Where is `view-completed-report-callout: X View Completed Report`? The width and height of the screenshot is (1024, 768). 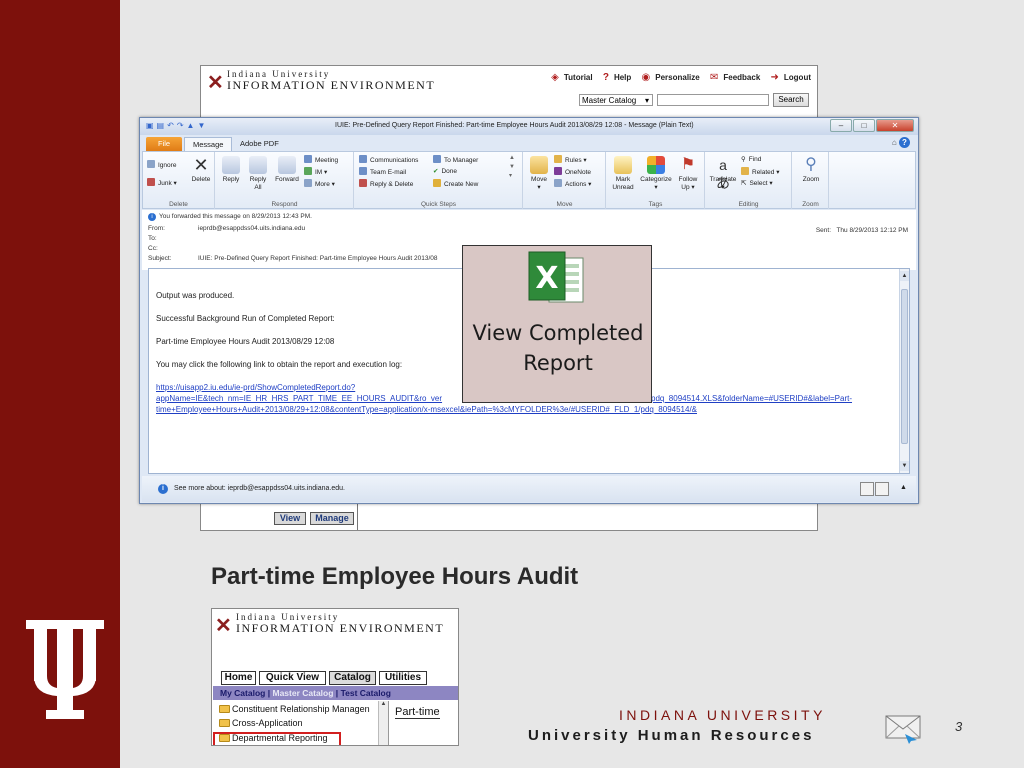 view-completed-report-callout: X View Completed Report is located at coordinates (557, 324).